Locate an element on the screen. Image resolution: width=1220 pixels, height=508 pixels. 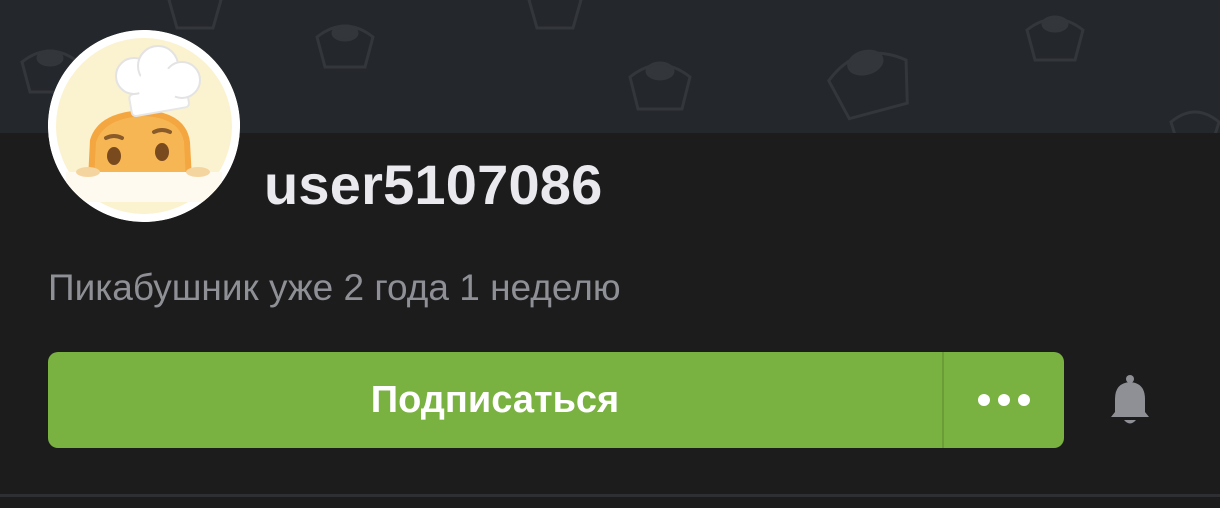
chef-avatar-icon is located at coordinates (144, 126).